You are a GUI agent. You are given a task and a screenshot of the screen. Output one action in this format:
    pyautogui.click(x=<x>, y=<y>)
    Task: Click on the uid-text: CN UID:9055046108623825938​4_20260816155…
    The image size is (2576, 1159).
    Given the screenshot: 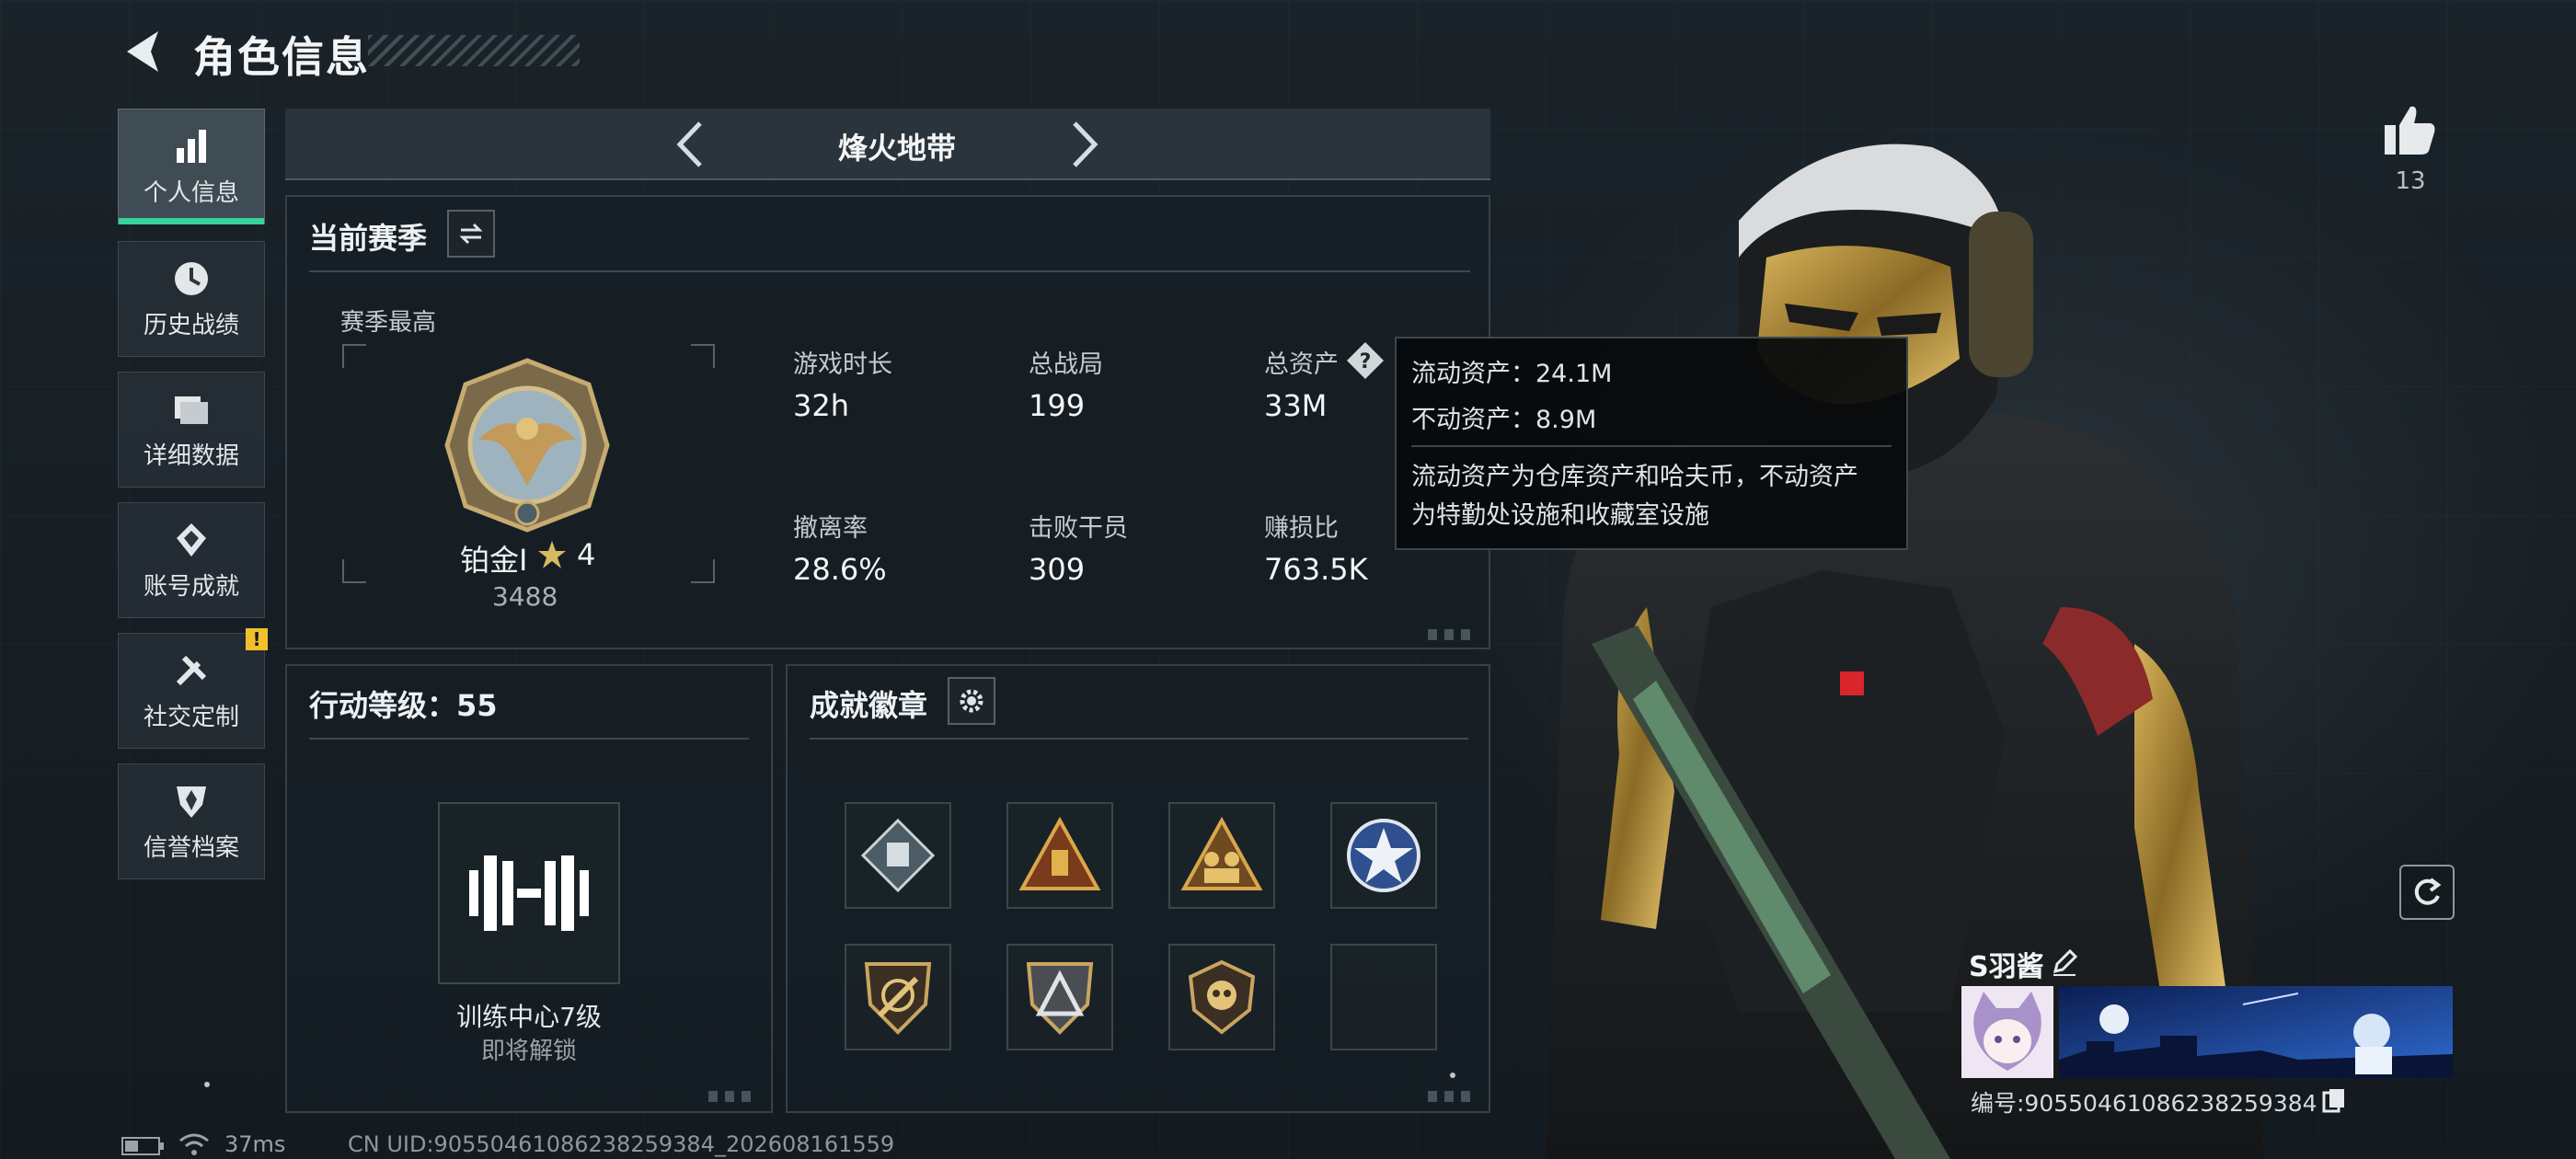 What is the action you would take?
    pyautogui.click(x=621, y=1144)
    